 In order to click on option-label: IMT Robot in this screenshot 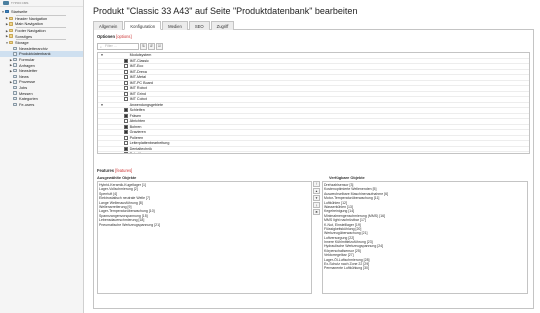, I will do `click(138, 88)`.